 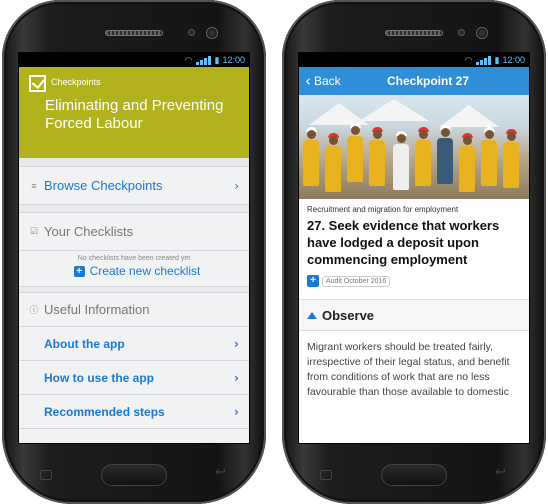 What do you see at coordinates (84, 343) in the screenshot?
I see `about-app-label: About the app` at bounding box center [84, 343].